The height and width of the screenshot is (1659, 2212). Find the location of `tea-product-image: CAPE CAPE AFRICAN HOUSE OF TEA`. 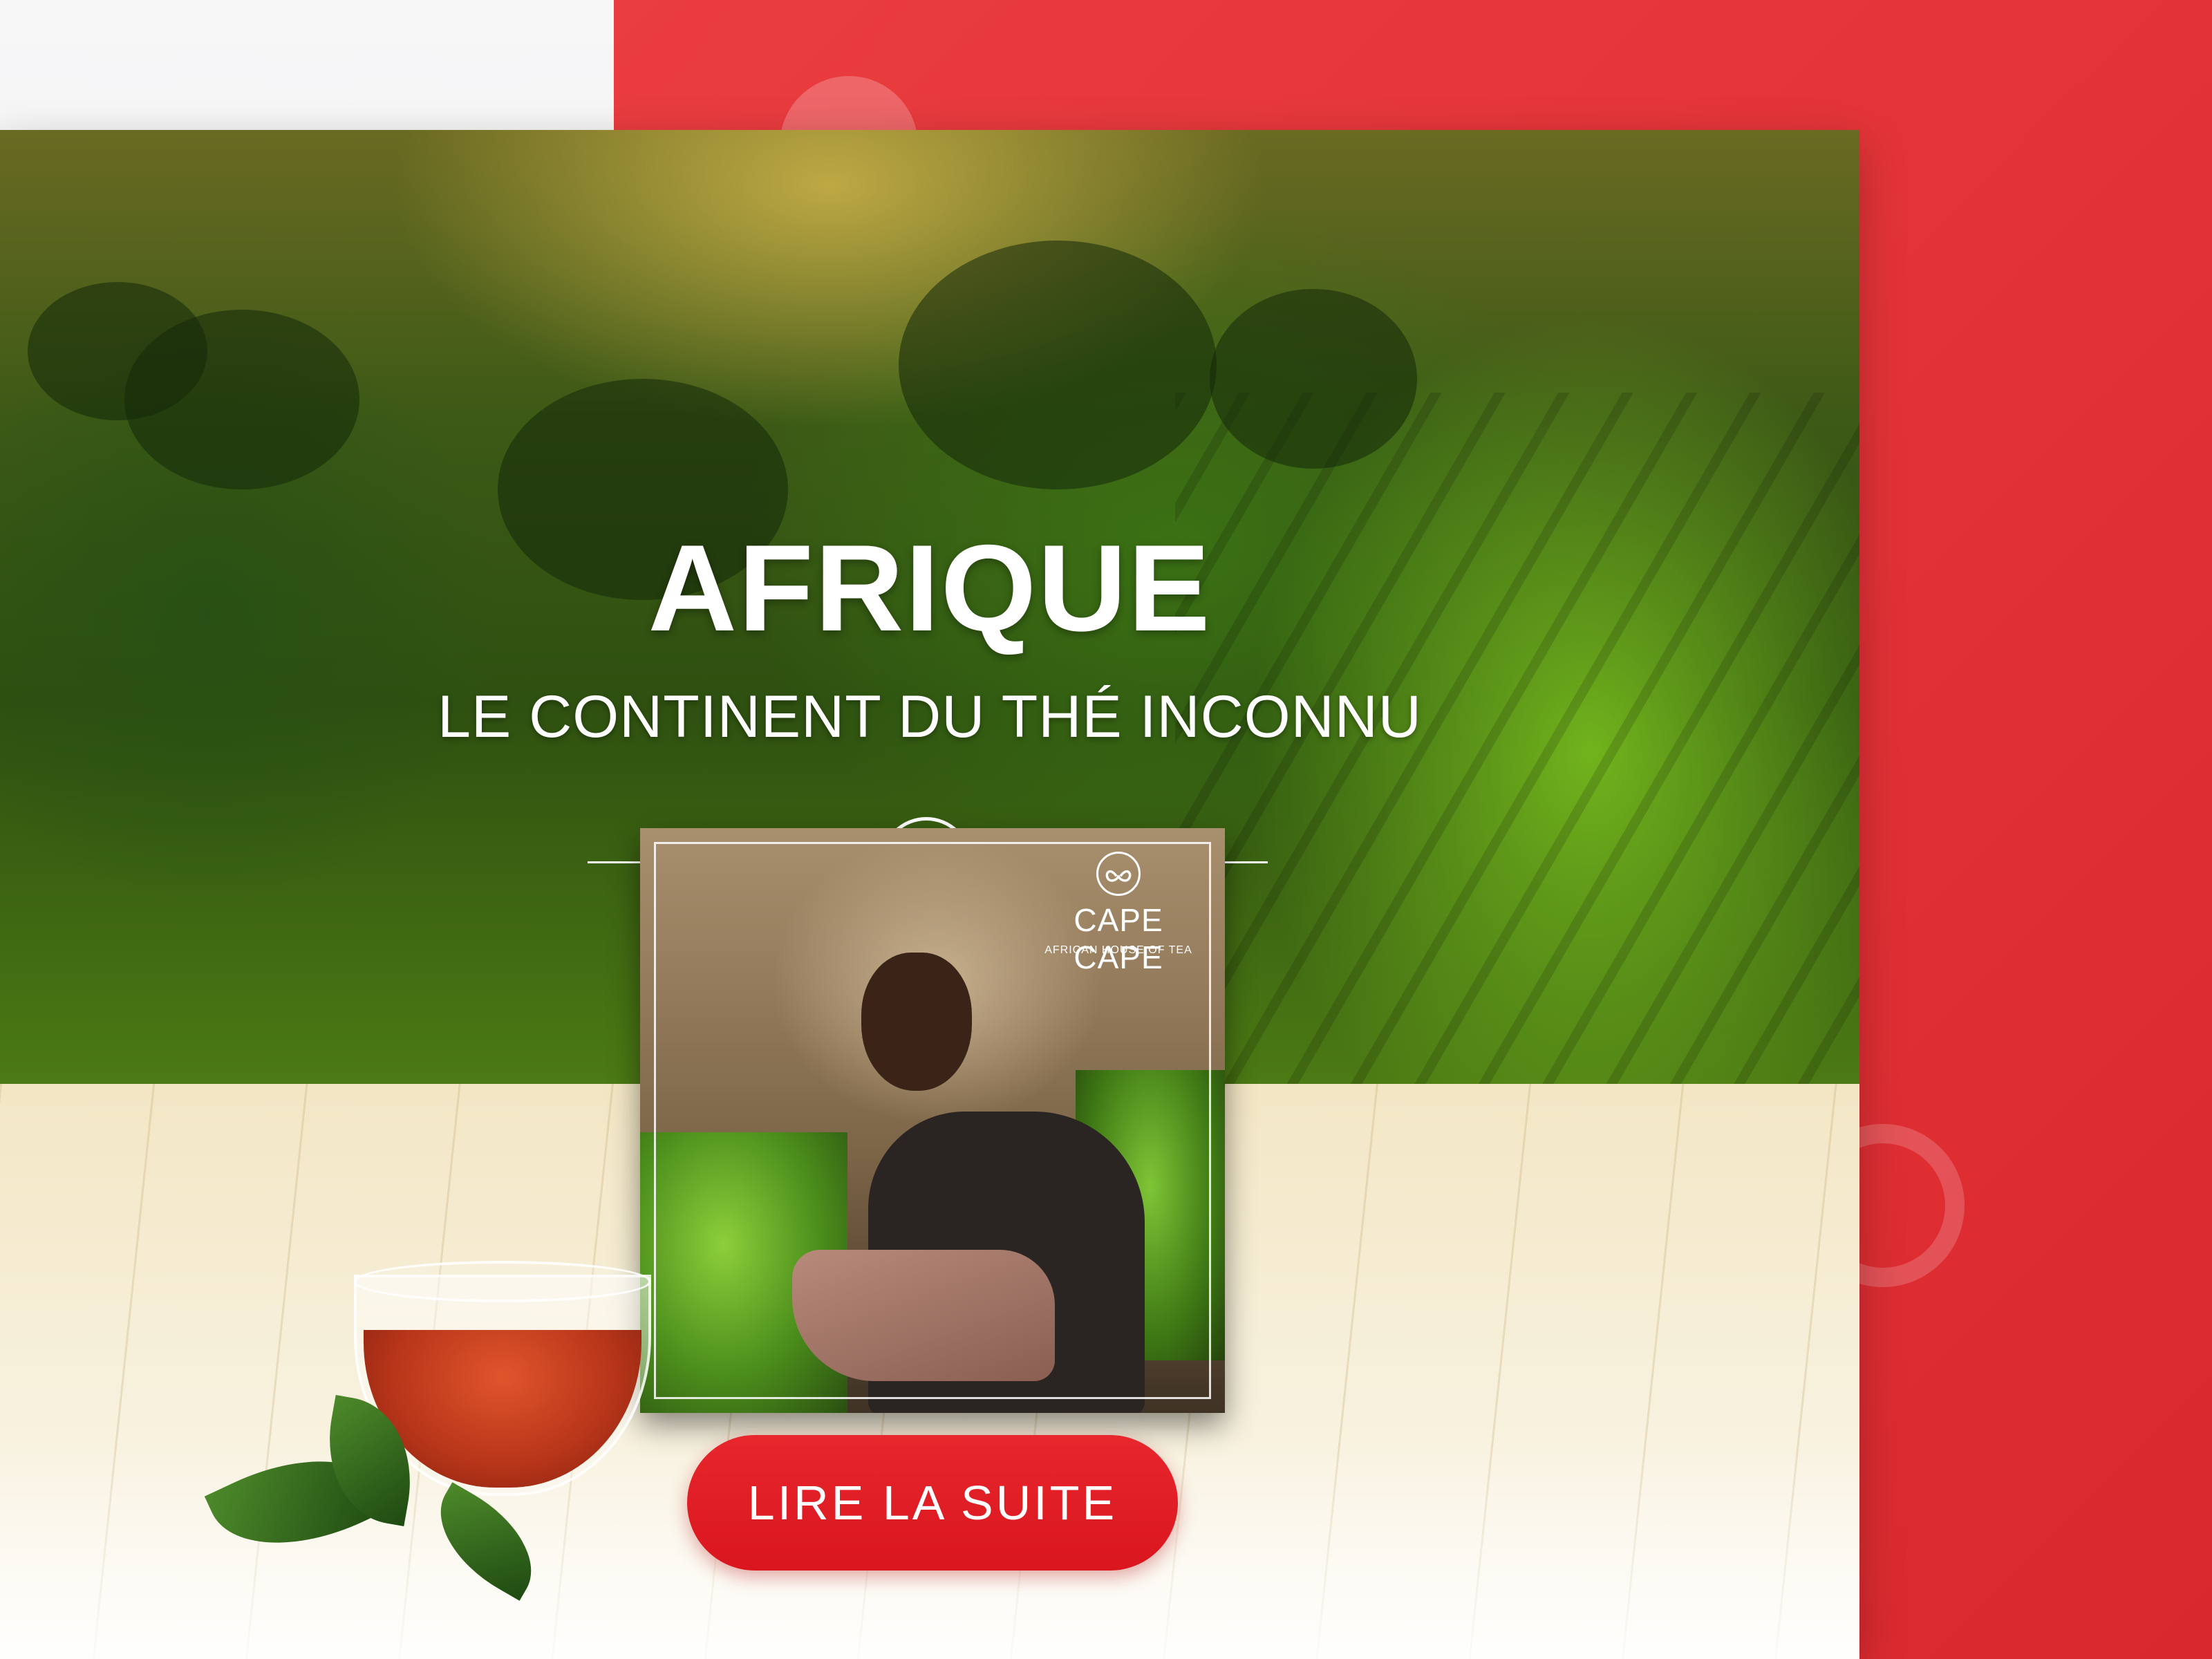

tea-product-image: CAPE CAPE AFRICAN HOUSE OF TEA is located at coordinates (932, 1120).